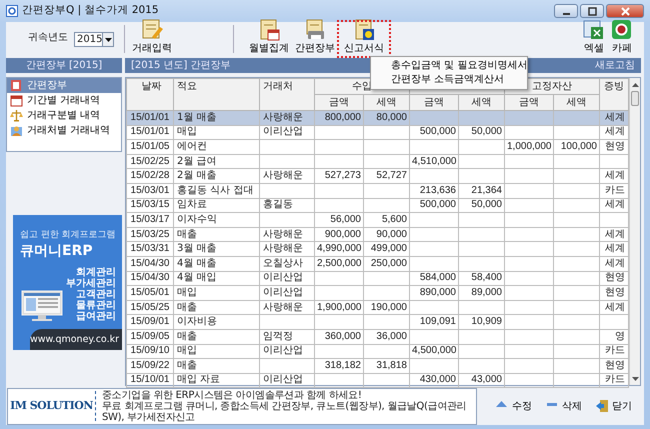 The height and width of the screenshot is (429, 650). Describe the element at coordinates (150, 322) in the screenshot. I see `table-cell: 15/09/01` at that location.